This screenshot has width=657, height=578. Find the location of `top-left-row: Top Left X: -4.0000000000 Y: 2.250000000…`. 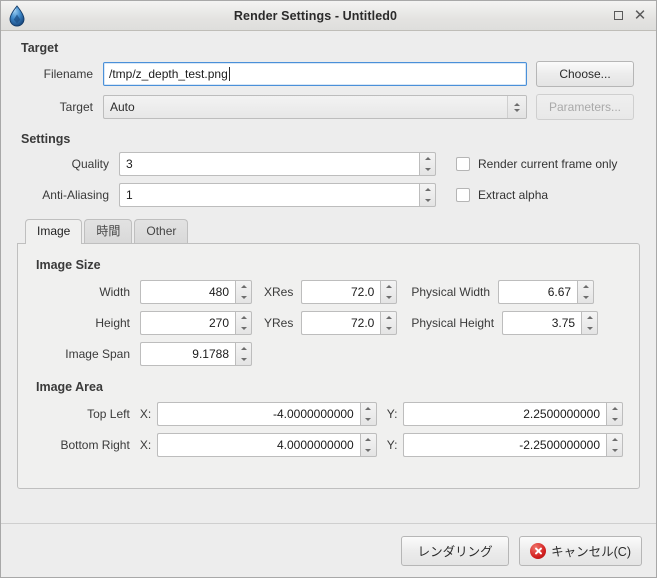

top-left-row: Top Left X: -4.0000000000 Y: 2.250000000… is located at coordinates (328, 414).